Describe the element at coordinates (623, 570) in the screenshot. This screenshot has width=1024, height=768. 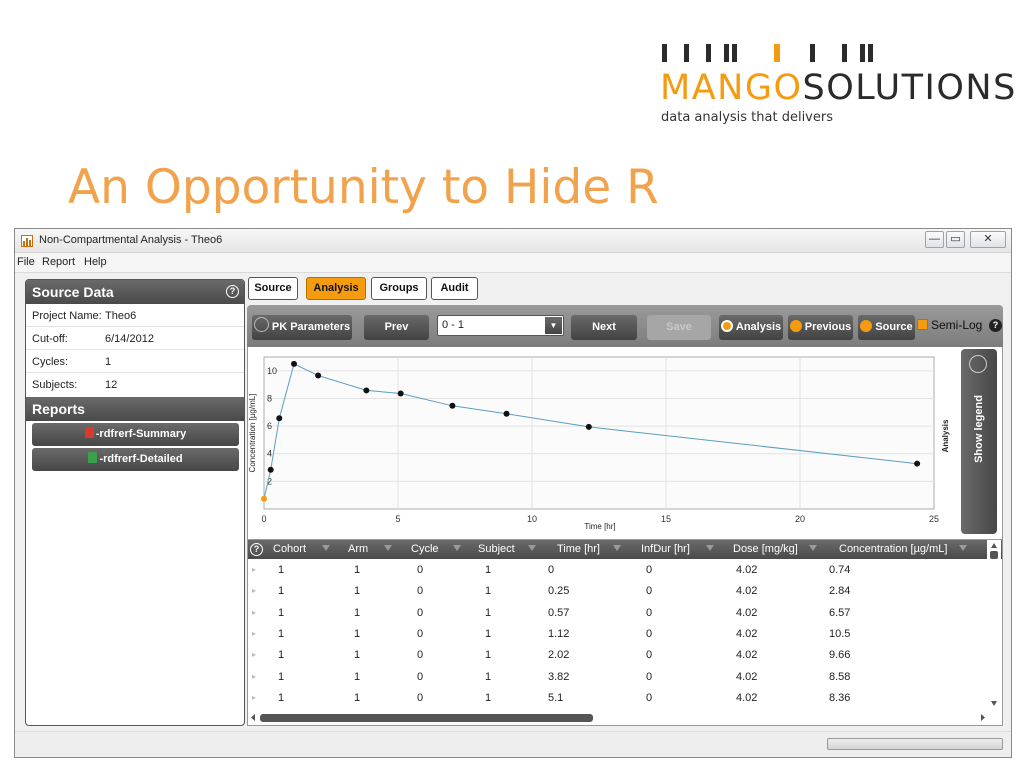
I see `table-row: ▸1101004.020.74P` at that location.